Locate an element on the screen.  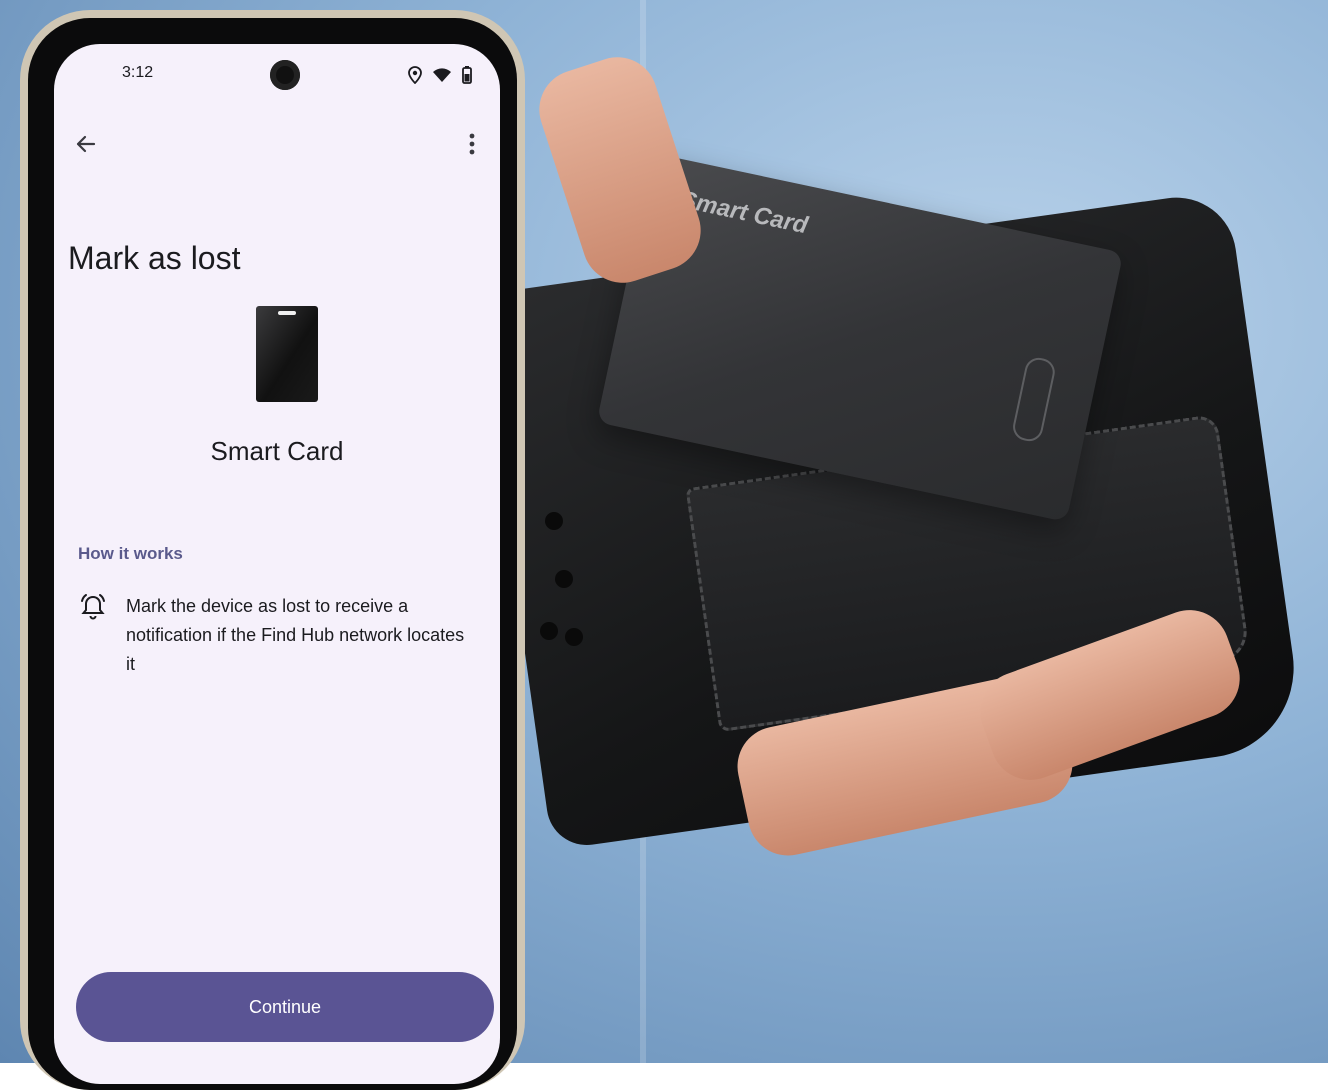
location-icon is located at coordinates (415, 75).